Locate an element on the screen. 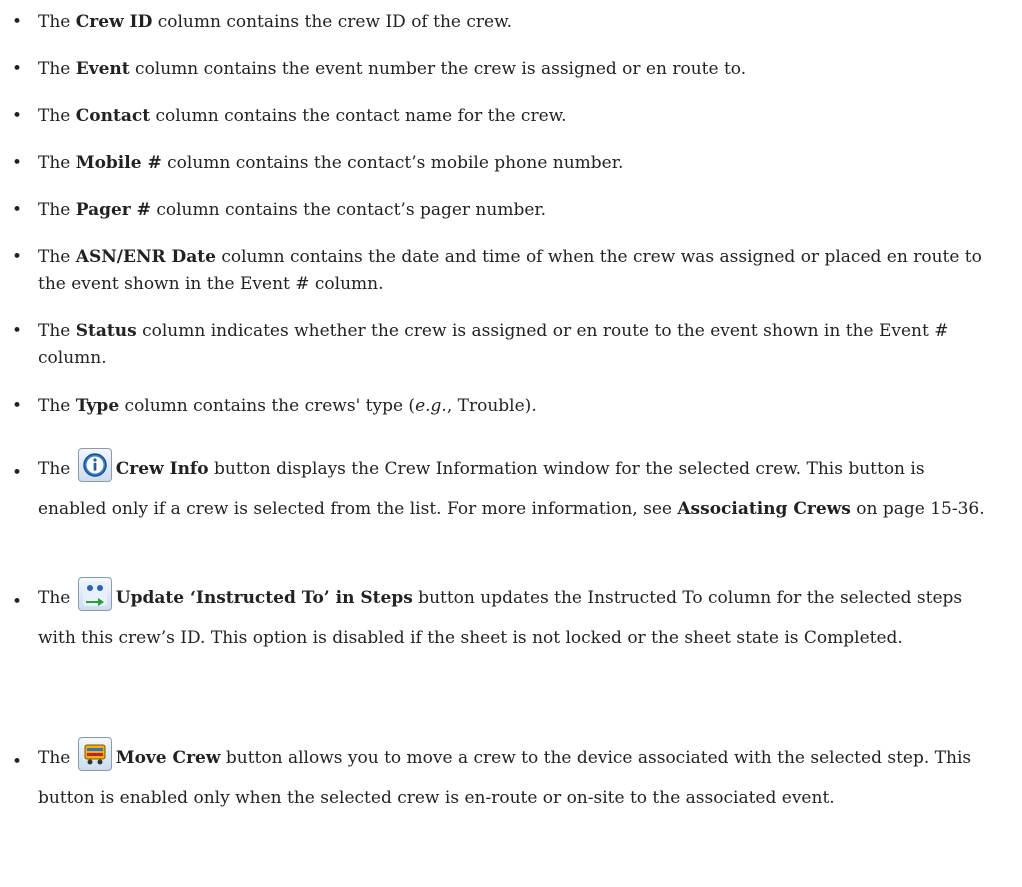 Image resolution: width=1022 pixels, height=887 pixels. item-text: column contains the crew ID of the crew. is located at coordinates (332, 22).